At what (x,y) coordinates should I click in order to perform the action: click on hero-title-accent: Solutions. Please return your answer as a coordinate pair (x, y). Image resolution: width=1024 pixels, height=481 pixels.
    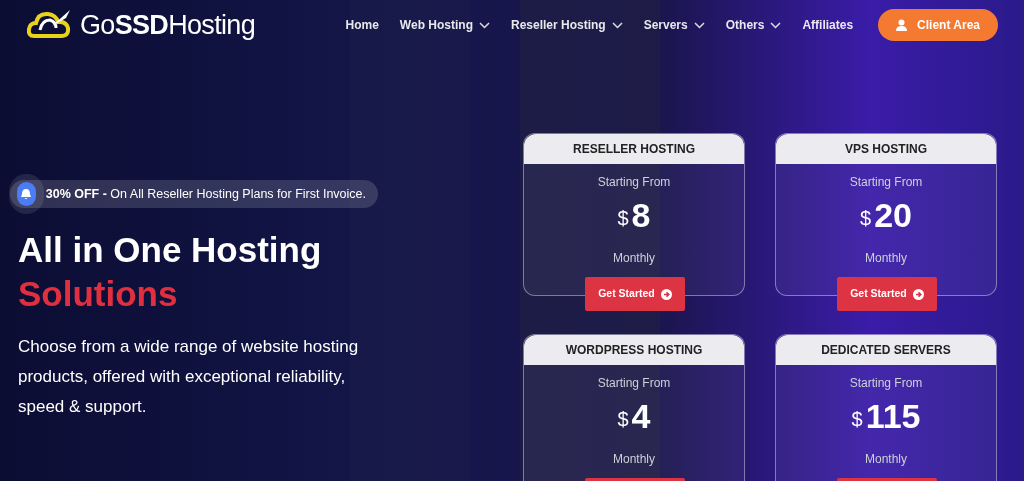
    Looking at the image, I should click on (98, 294).